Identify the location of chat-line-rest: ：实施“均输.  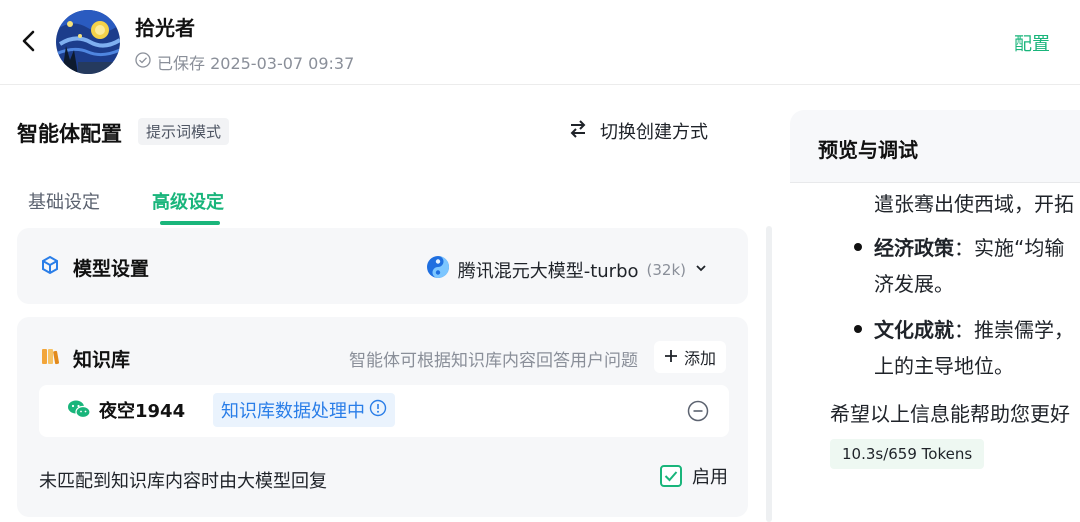
(1009, 248).